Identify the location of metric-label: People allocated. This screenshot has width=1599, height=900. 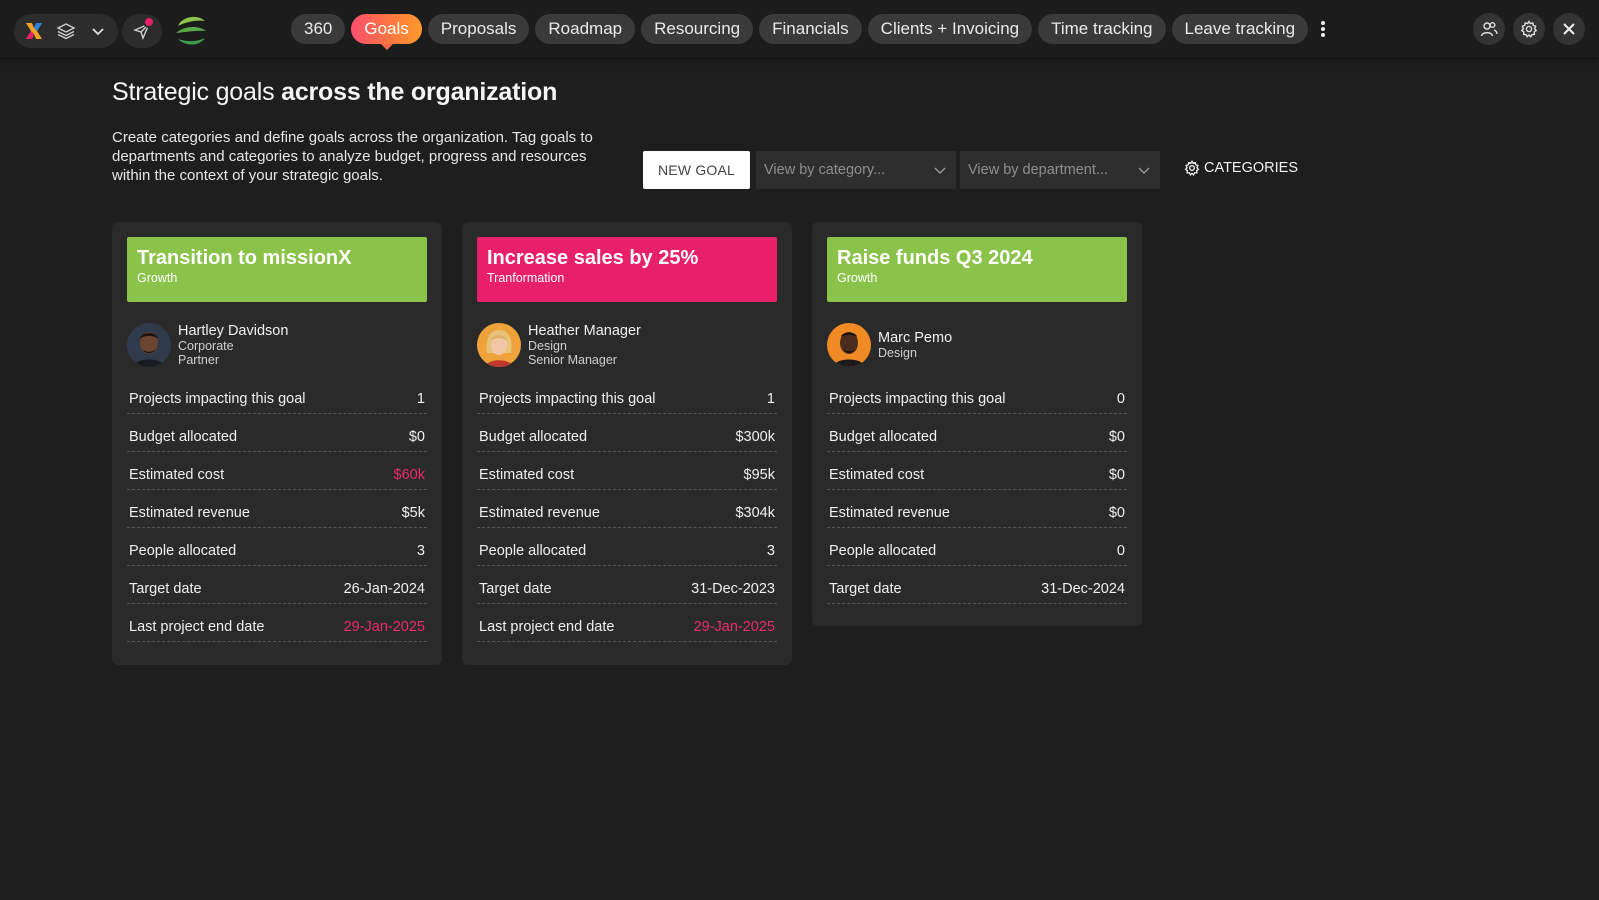
(533, 550).